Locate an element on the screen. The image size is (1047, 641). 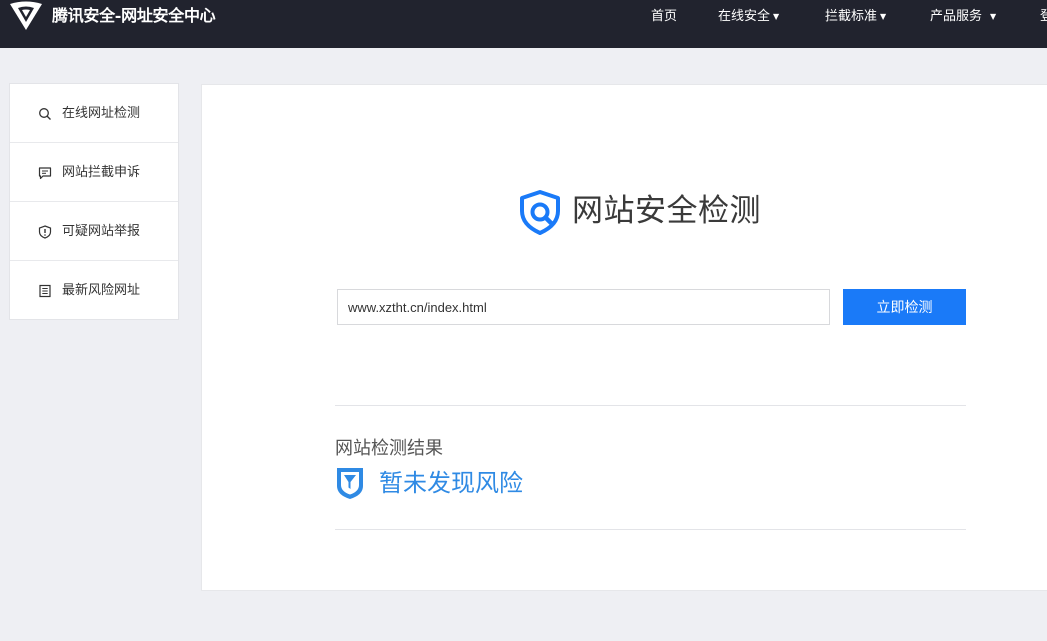
sidebar-menu: 在线网址检测 网站拦截申诉 可疑网站举报 最新风险网址 is located at coordinates (94, 201).